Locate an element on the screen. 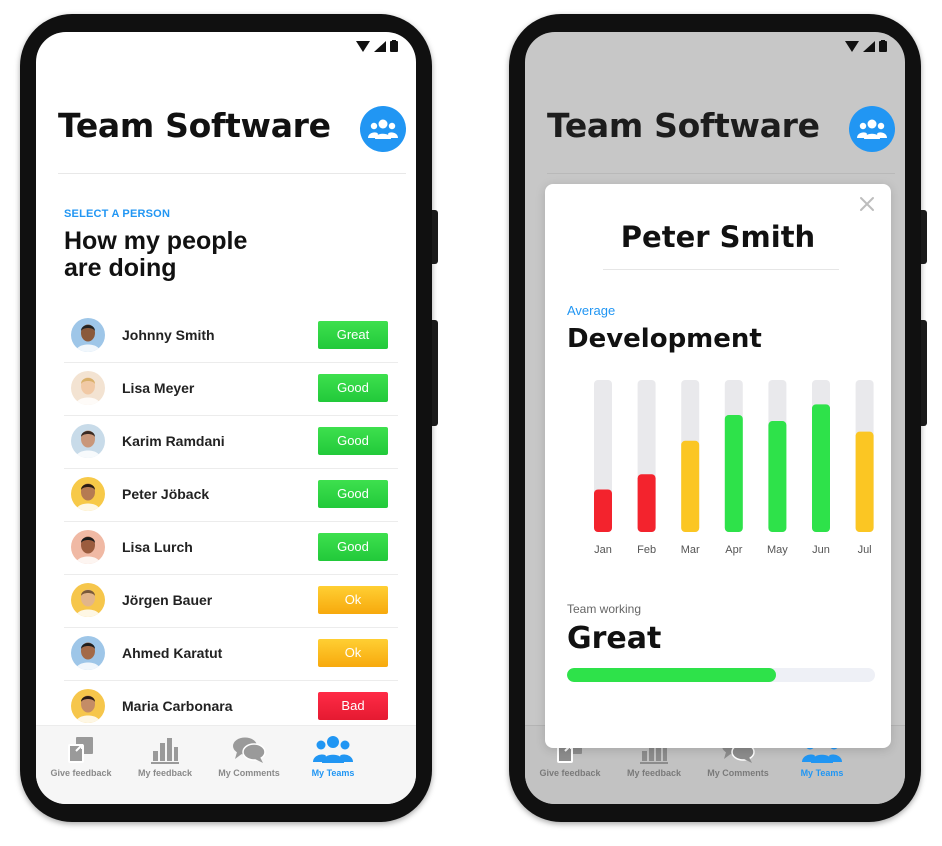 The width and height of the screenshot is (942, 846). team-progress-fill is located at coordinates (672, 675).